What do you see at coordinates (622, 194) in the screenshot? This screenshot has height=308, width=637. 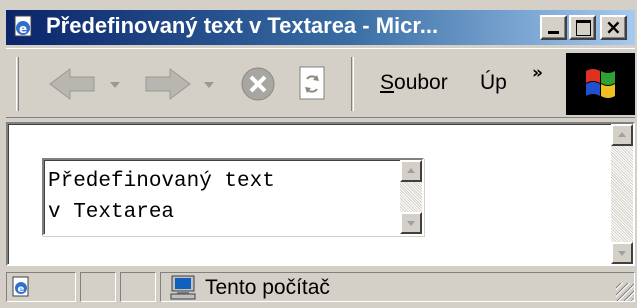 I see `page-vertical-scrollbar` at bounding box center [622, 194].